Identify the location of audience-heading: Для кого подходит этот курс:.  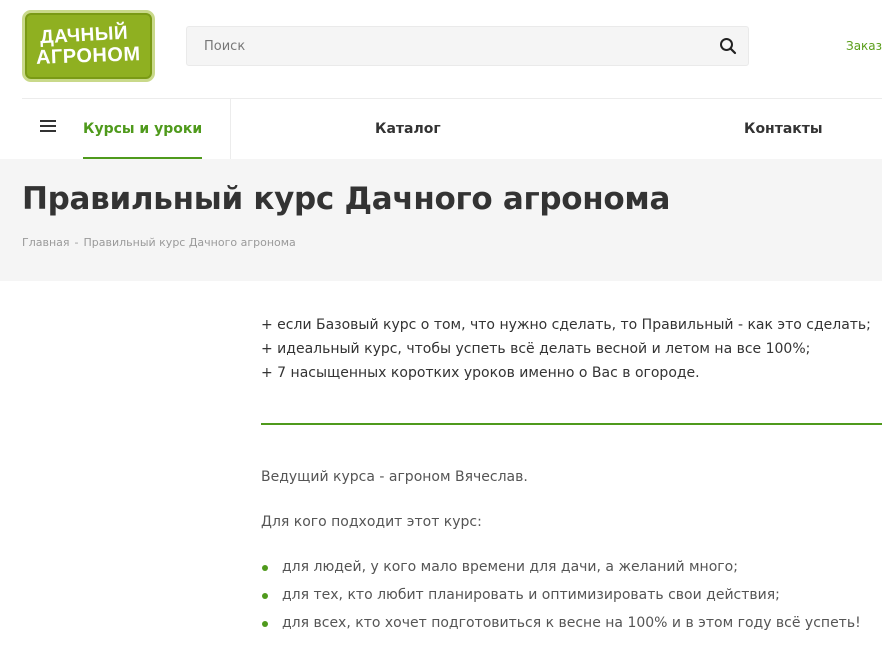
(371, 522).